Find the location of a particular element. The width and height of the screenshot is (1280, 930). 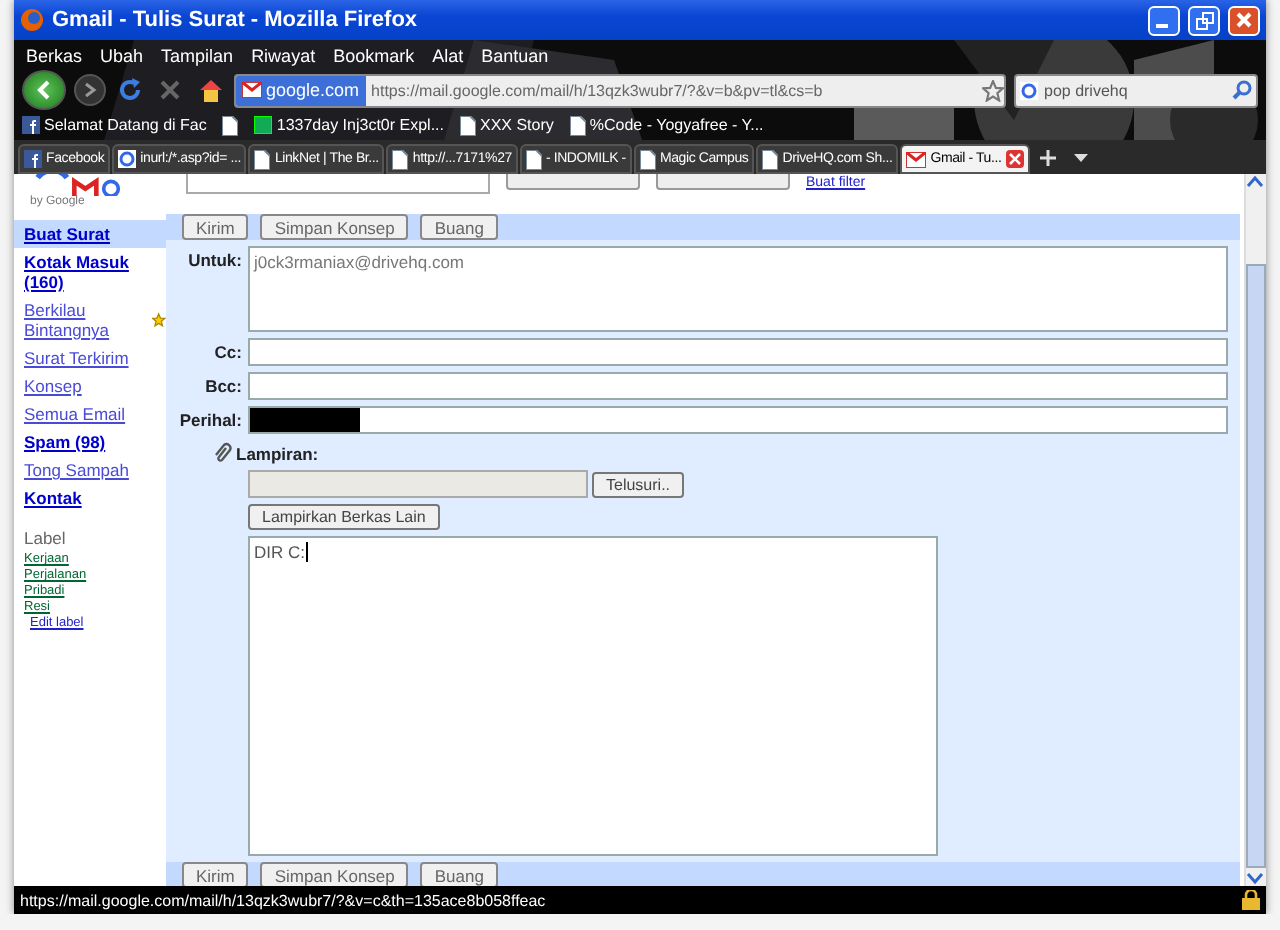

url-text: https://mail.google.com/mail/h/13qzk3wubr7/?&v=b&pv=tl&cs=b is located at coordinates (597, 90).